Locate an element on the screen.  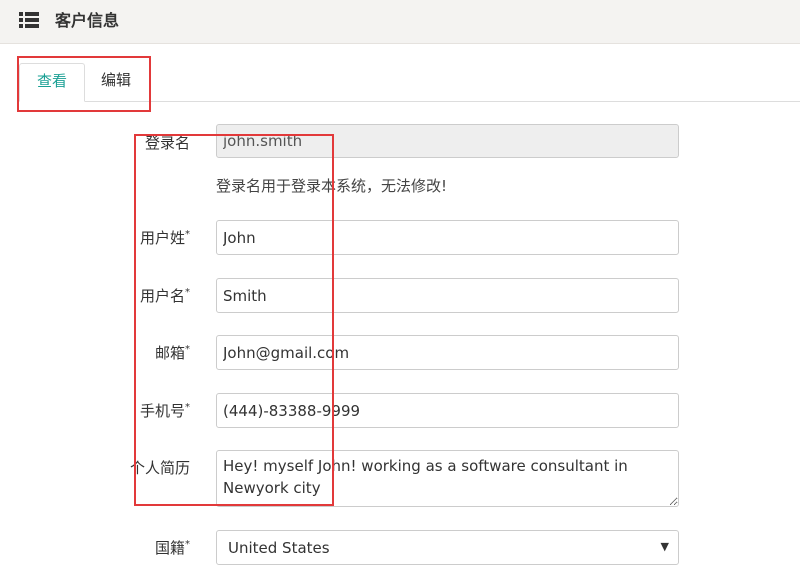
phone-label: 手机号* is located at coordinates (164, 411).